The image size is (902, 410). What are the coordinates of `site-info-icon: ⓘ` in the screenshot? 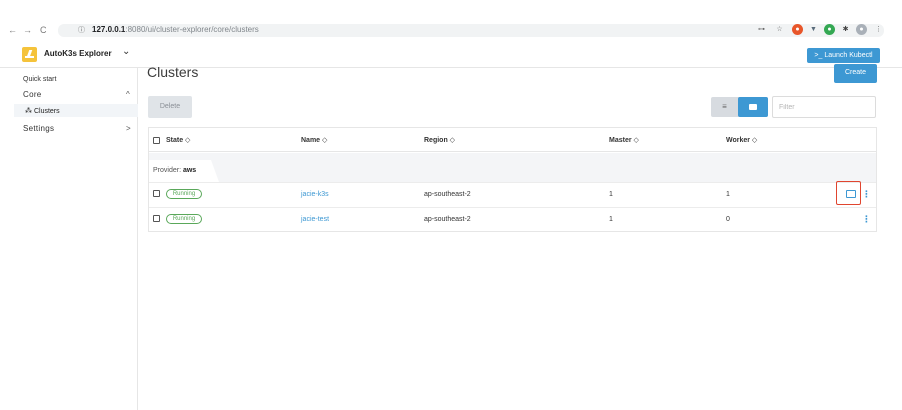 It's located at (81, 30).